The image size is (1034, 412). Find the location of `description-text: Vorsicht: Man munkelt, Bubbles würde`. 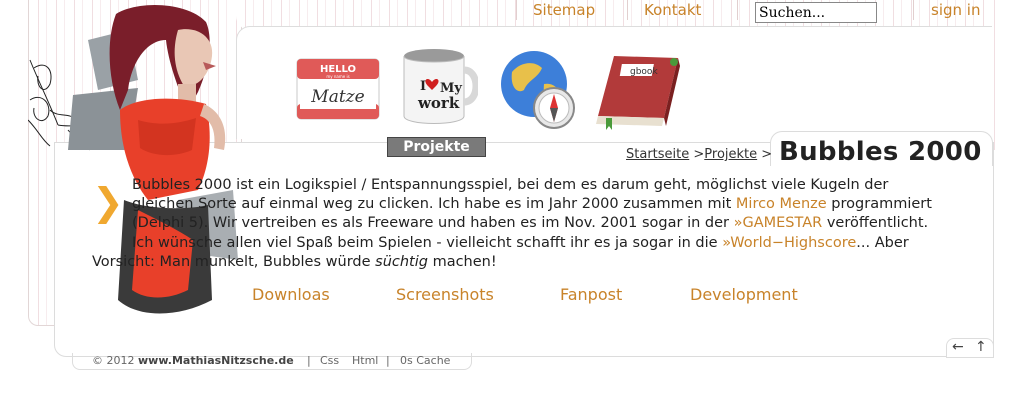

description-text: Vorsicht: Man munkelt, Bubbles würde is located at coordinates (234, 261).